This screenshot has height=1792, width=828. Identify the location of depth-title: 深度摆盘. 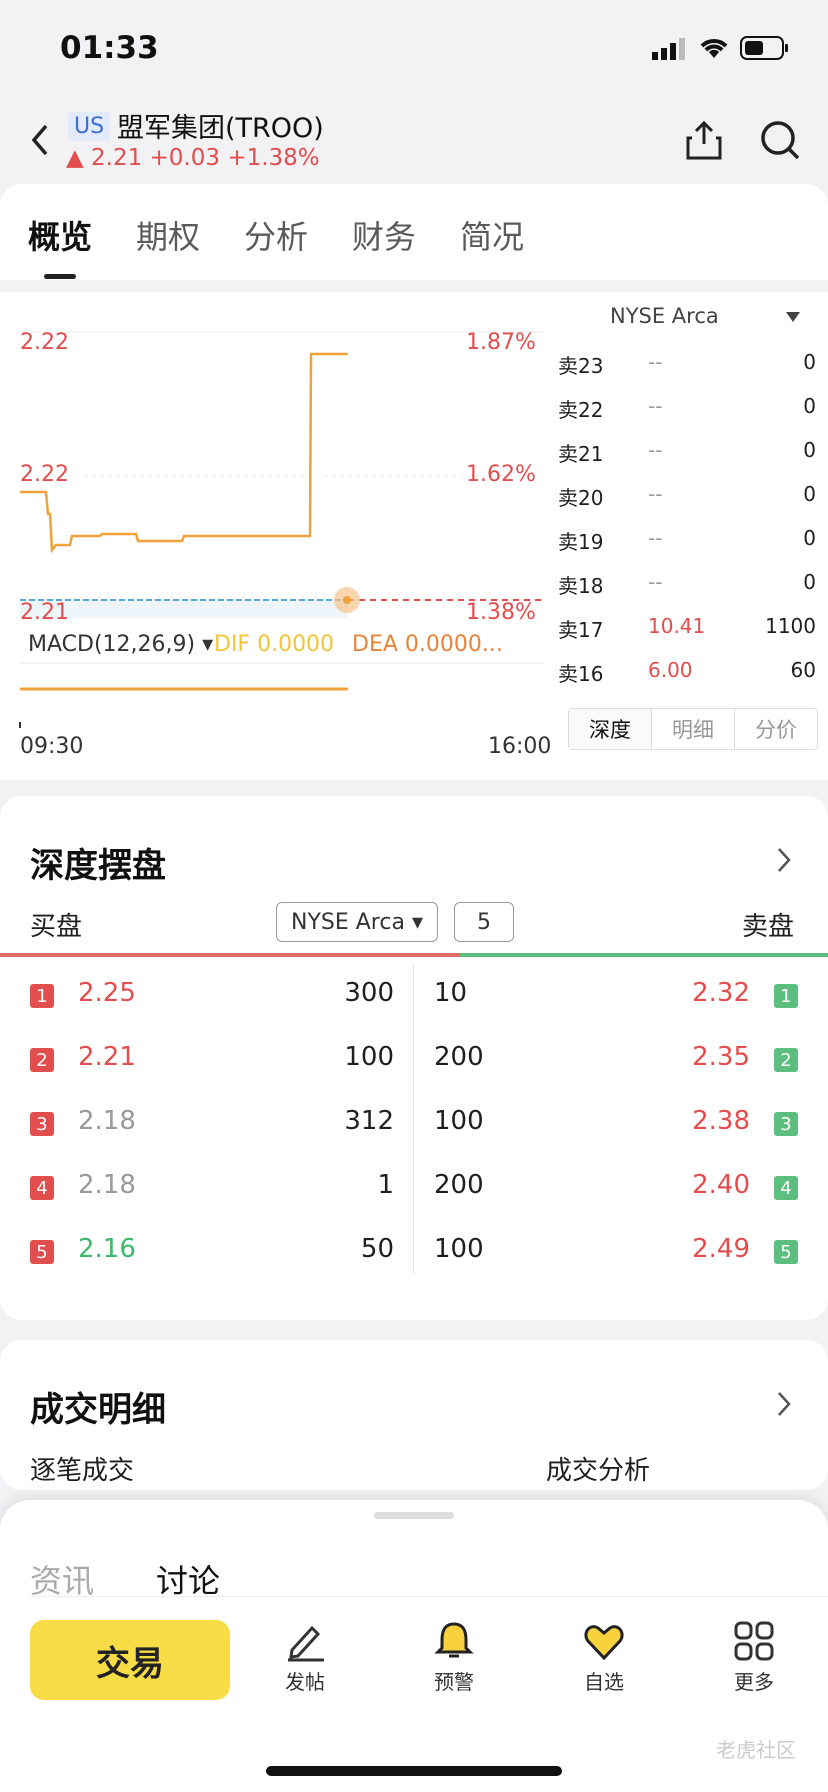
(98, 866).